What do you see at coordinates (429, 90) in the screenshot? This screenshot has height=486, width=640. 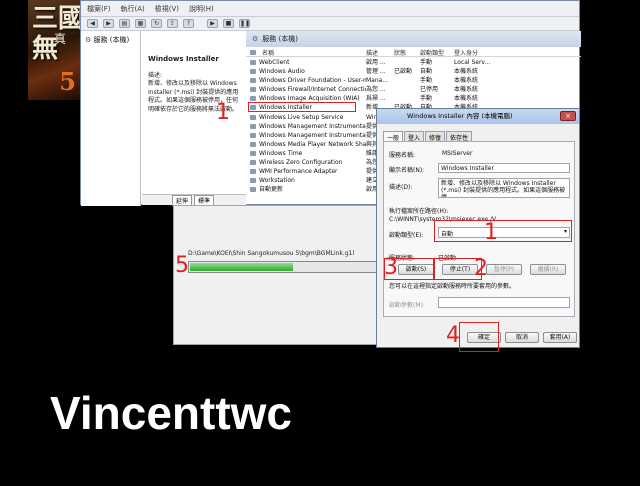 I see `table-cell: 已停用` at bounding box center [429, 90].